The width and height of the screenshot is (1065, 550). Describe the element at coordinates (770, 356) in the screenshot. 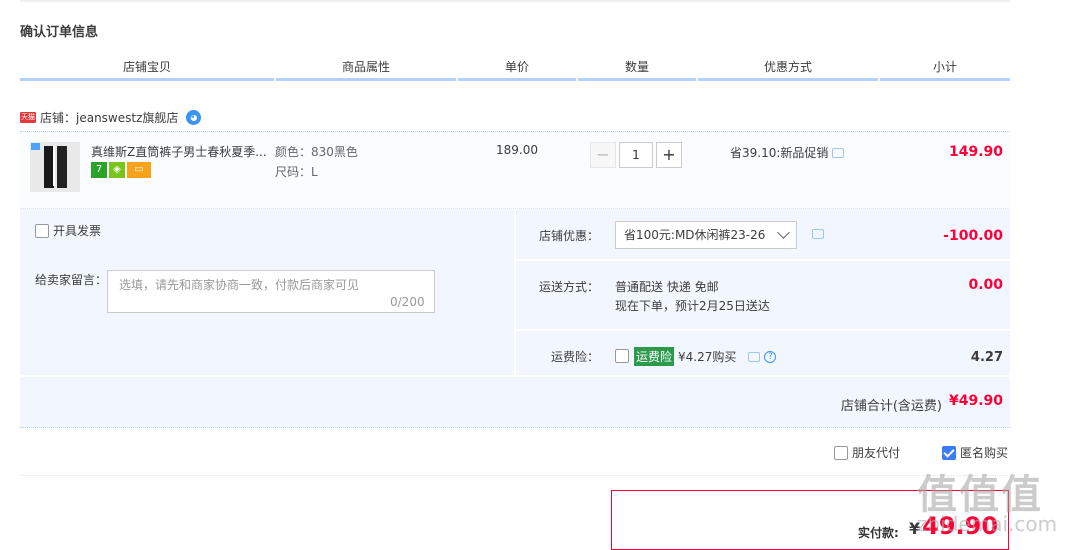

I see `help-icon: ?` at that location.